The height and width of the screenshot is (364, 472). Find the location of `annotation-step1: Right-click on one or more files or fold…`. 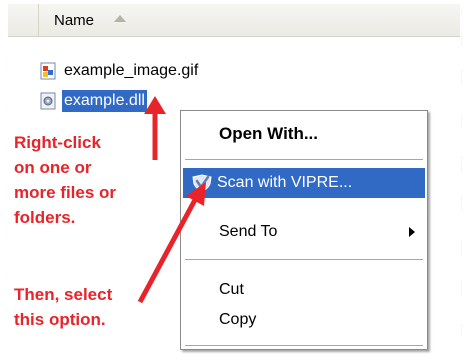

annotation-step1: Right-click on one or more files or fold… is located at coordinates (65, 180).